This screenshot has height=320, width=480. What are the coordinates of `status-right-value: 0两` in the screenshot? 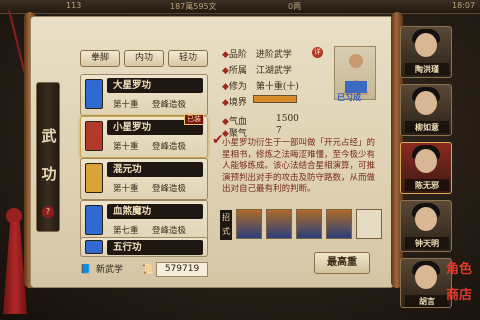 It's located at (295, 6).